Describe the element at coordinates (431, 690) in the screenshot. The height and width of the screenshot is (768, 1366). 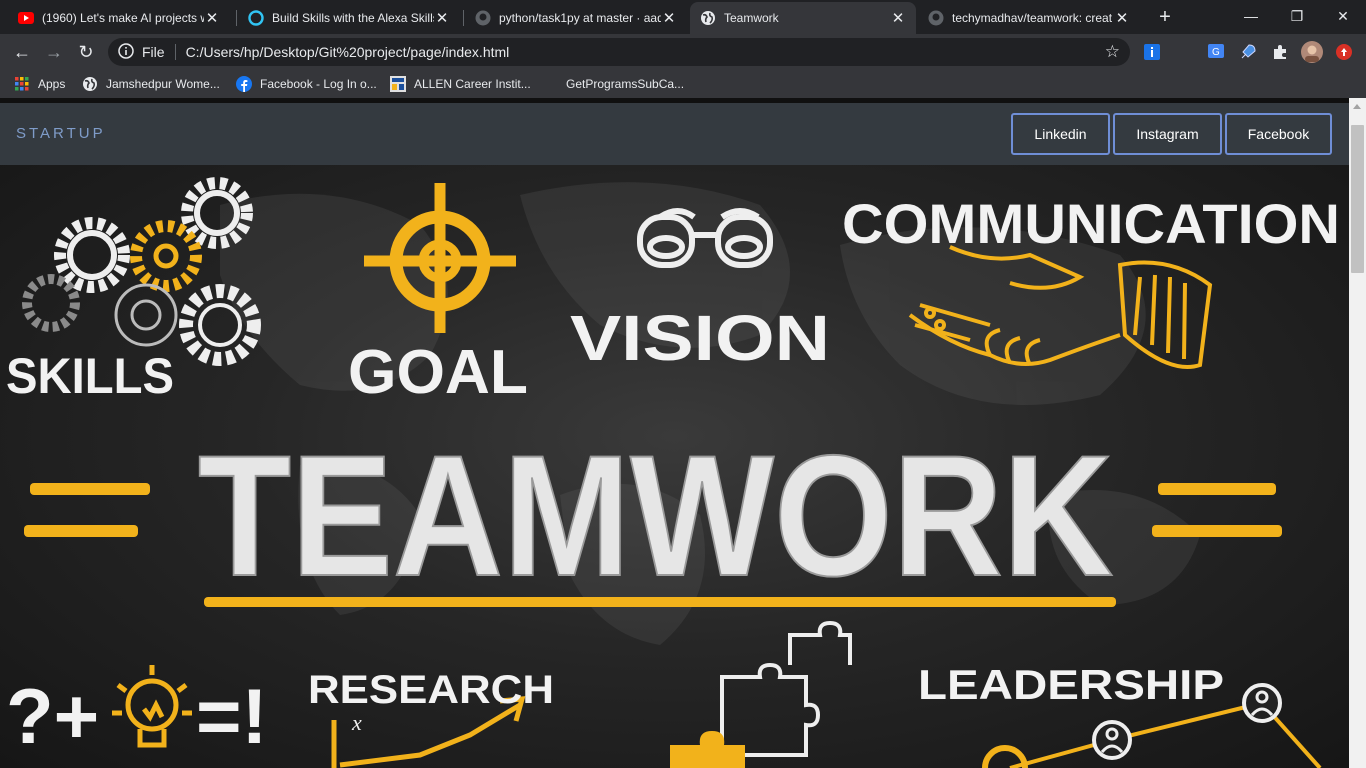
I see `research-text: RESEARCH` at that location.